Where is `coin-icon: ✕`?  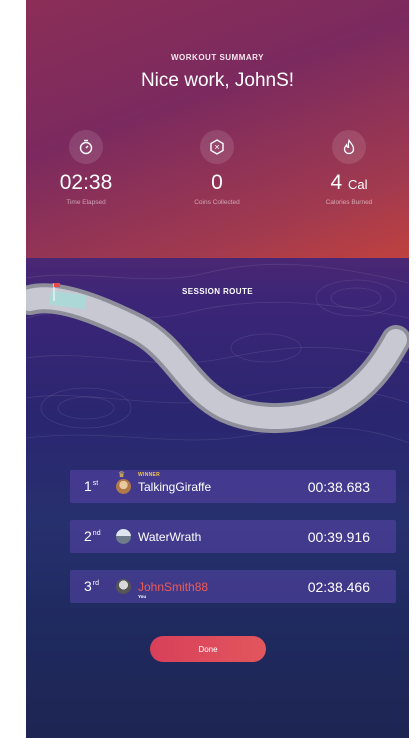 coin-icon: ✕ is located at coordinates (217, 147).